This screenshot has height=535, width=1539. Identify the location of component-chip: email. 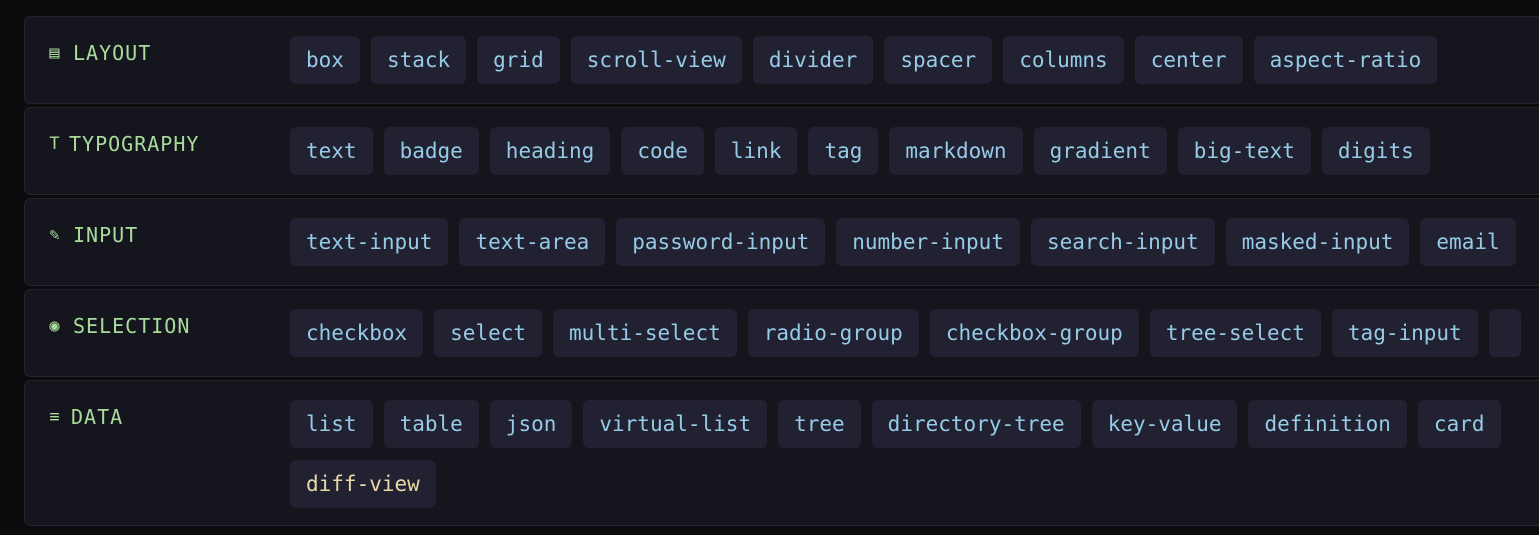
(1468, 242).